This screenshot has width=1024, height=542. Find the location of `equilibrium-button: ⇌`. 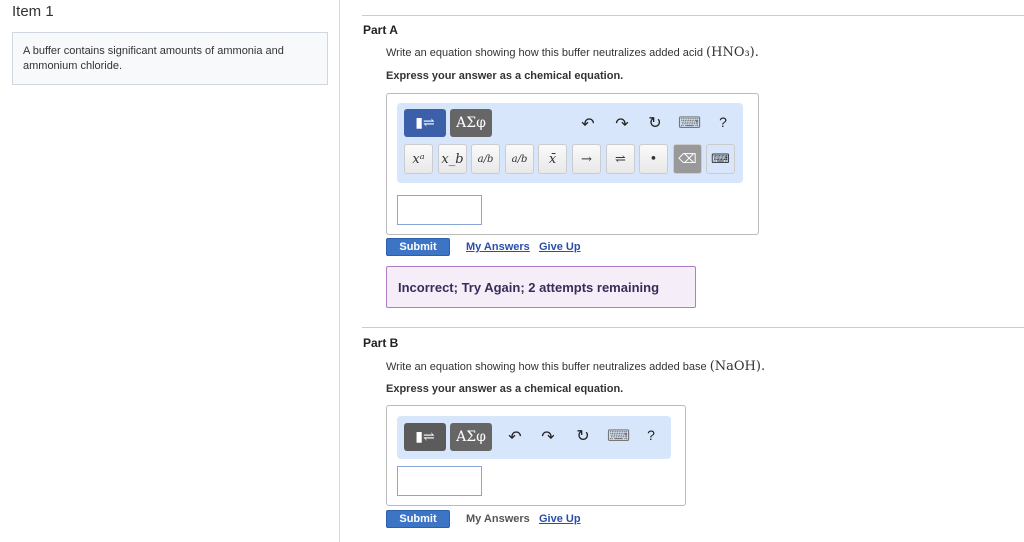

equilibrium-button: ⇌ is located at coordinates (620, 159).